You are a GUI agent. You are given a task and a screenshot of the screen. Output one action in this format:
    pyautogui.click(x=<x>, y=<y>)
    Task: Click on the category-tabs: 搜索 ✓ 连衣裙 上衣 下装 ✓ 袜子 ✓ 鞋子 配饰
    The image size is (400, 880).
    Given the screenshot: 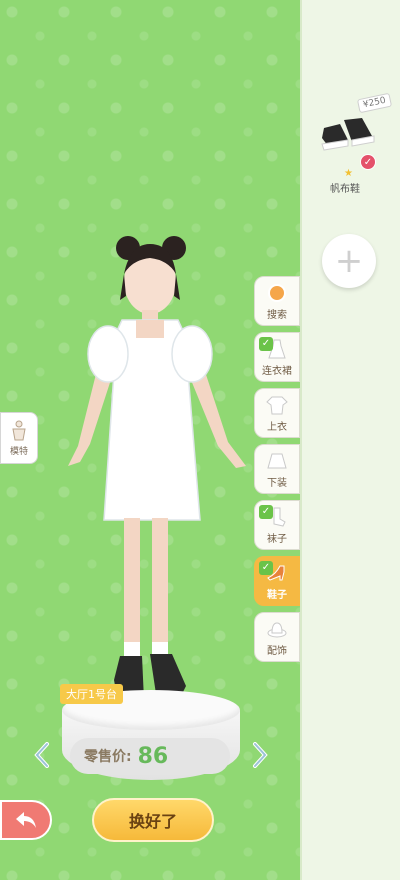 What is the action you would take?
    pyautogui.click(x=277, y=472)
    